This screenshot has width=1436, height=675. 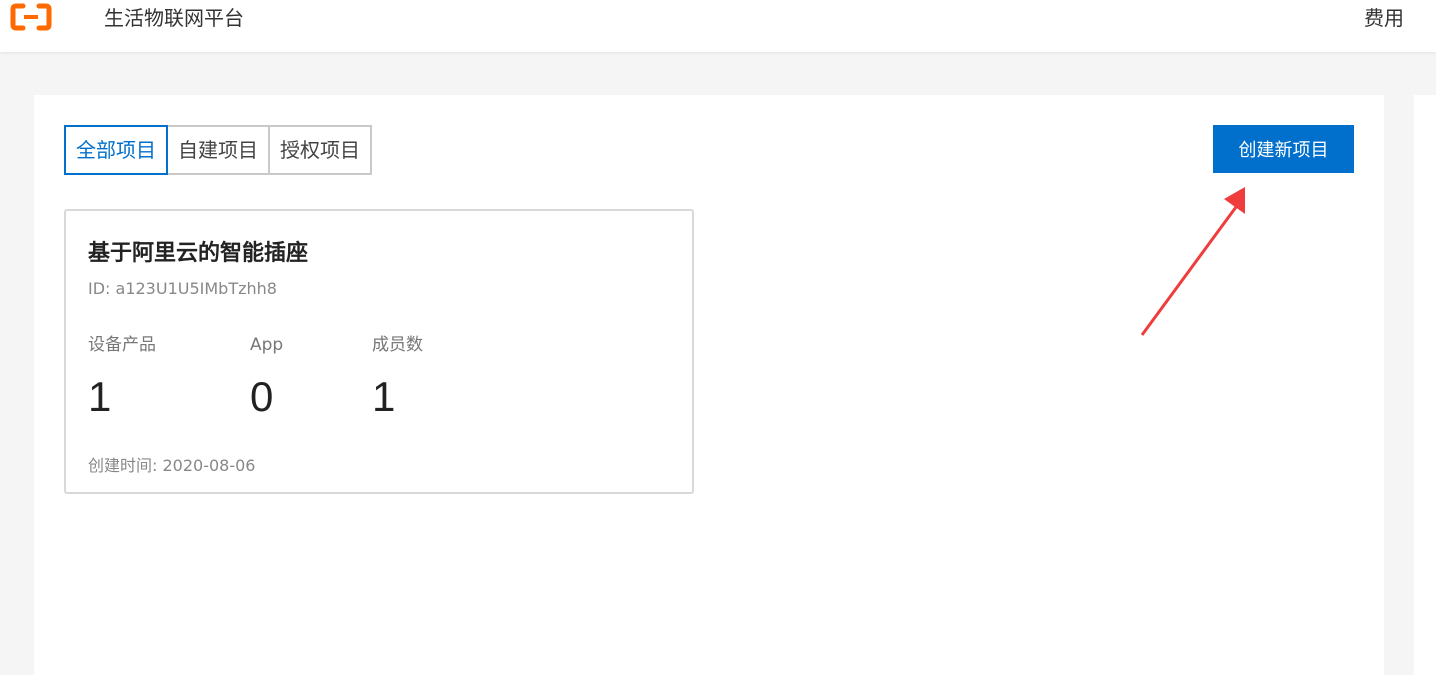 What do you see at coordinates (198, 253) in the screenshot?
I see `project-title: 基于阿里云的智能插座` at bounding box center [198, 253].